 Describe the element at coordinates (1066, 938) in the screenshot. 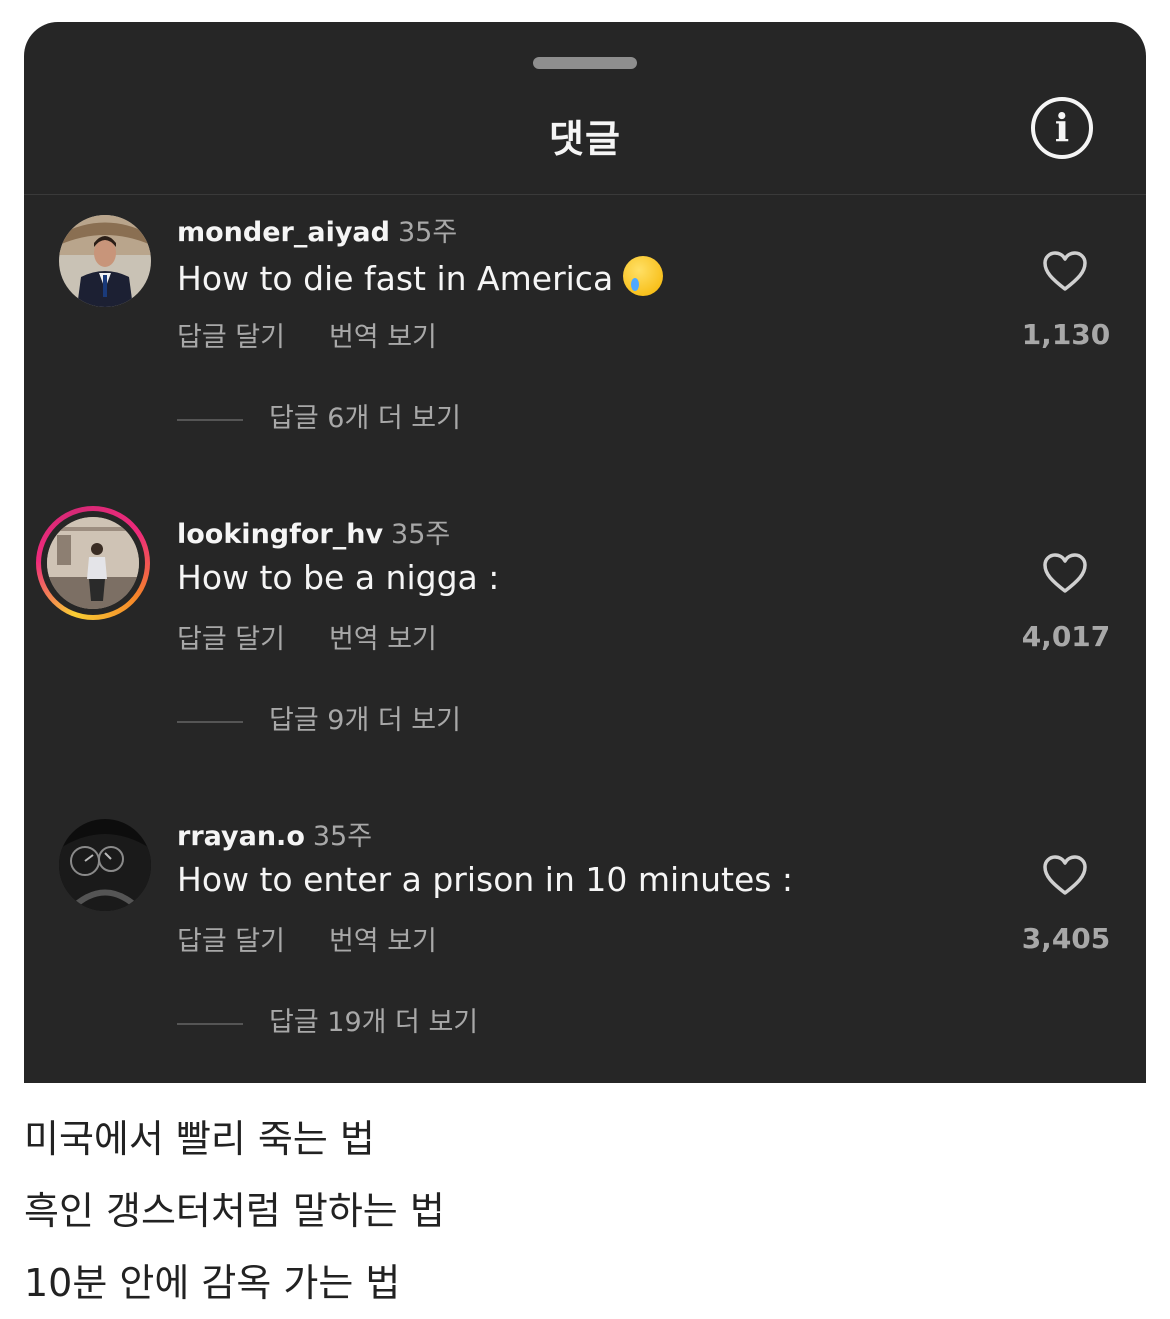

I see `like-count: 3,405` at that location.